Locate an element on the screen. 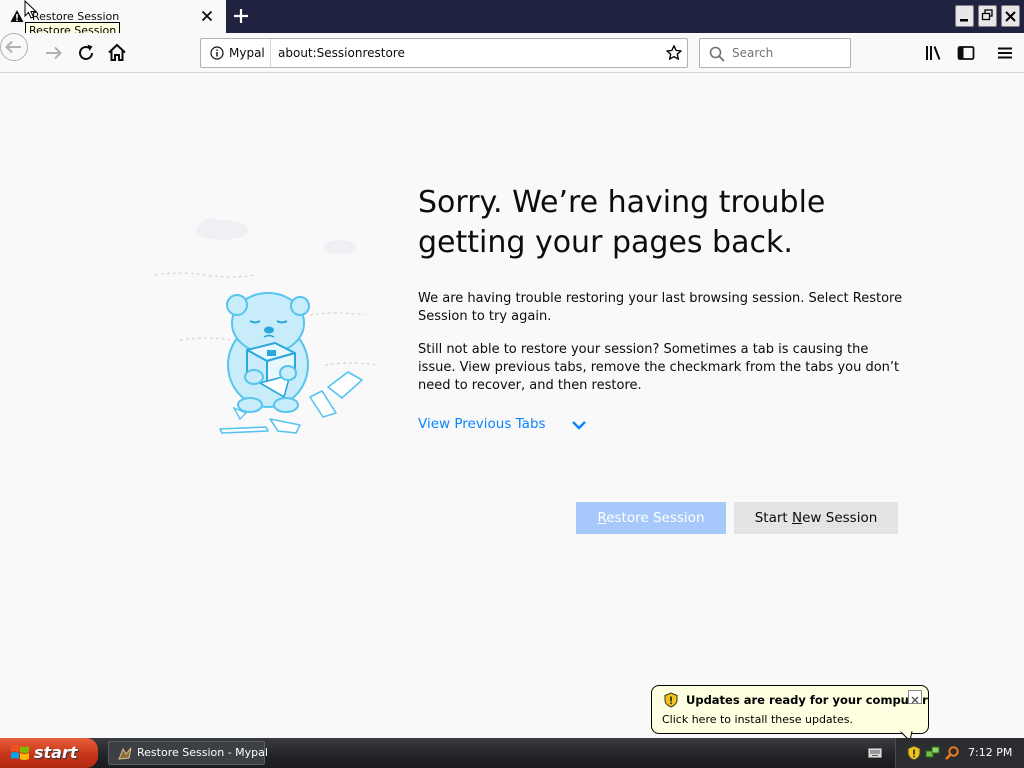  search-input is located at coordinates (788, 53).